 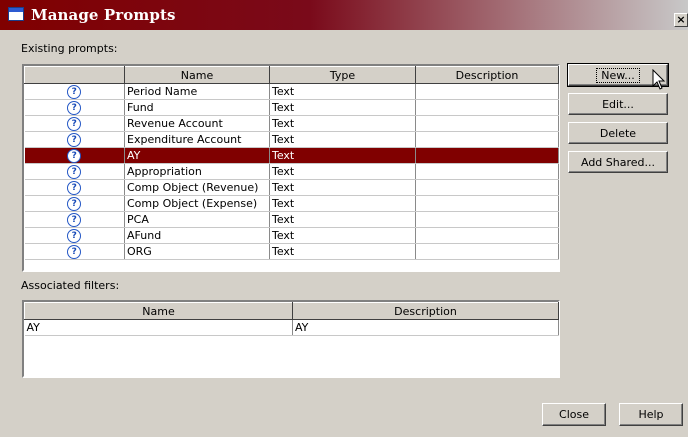 I want to click on header-row: Name Type Description, so click(x=291, y=75).